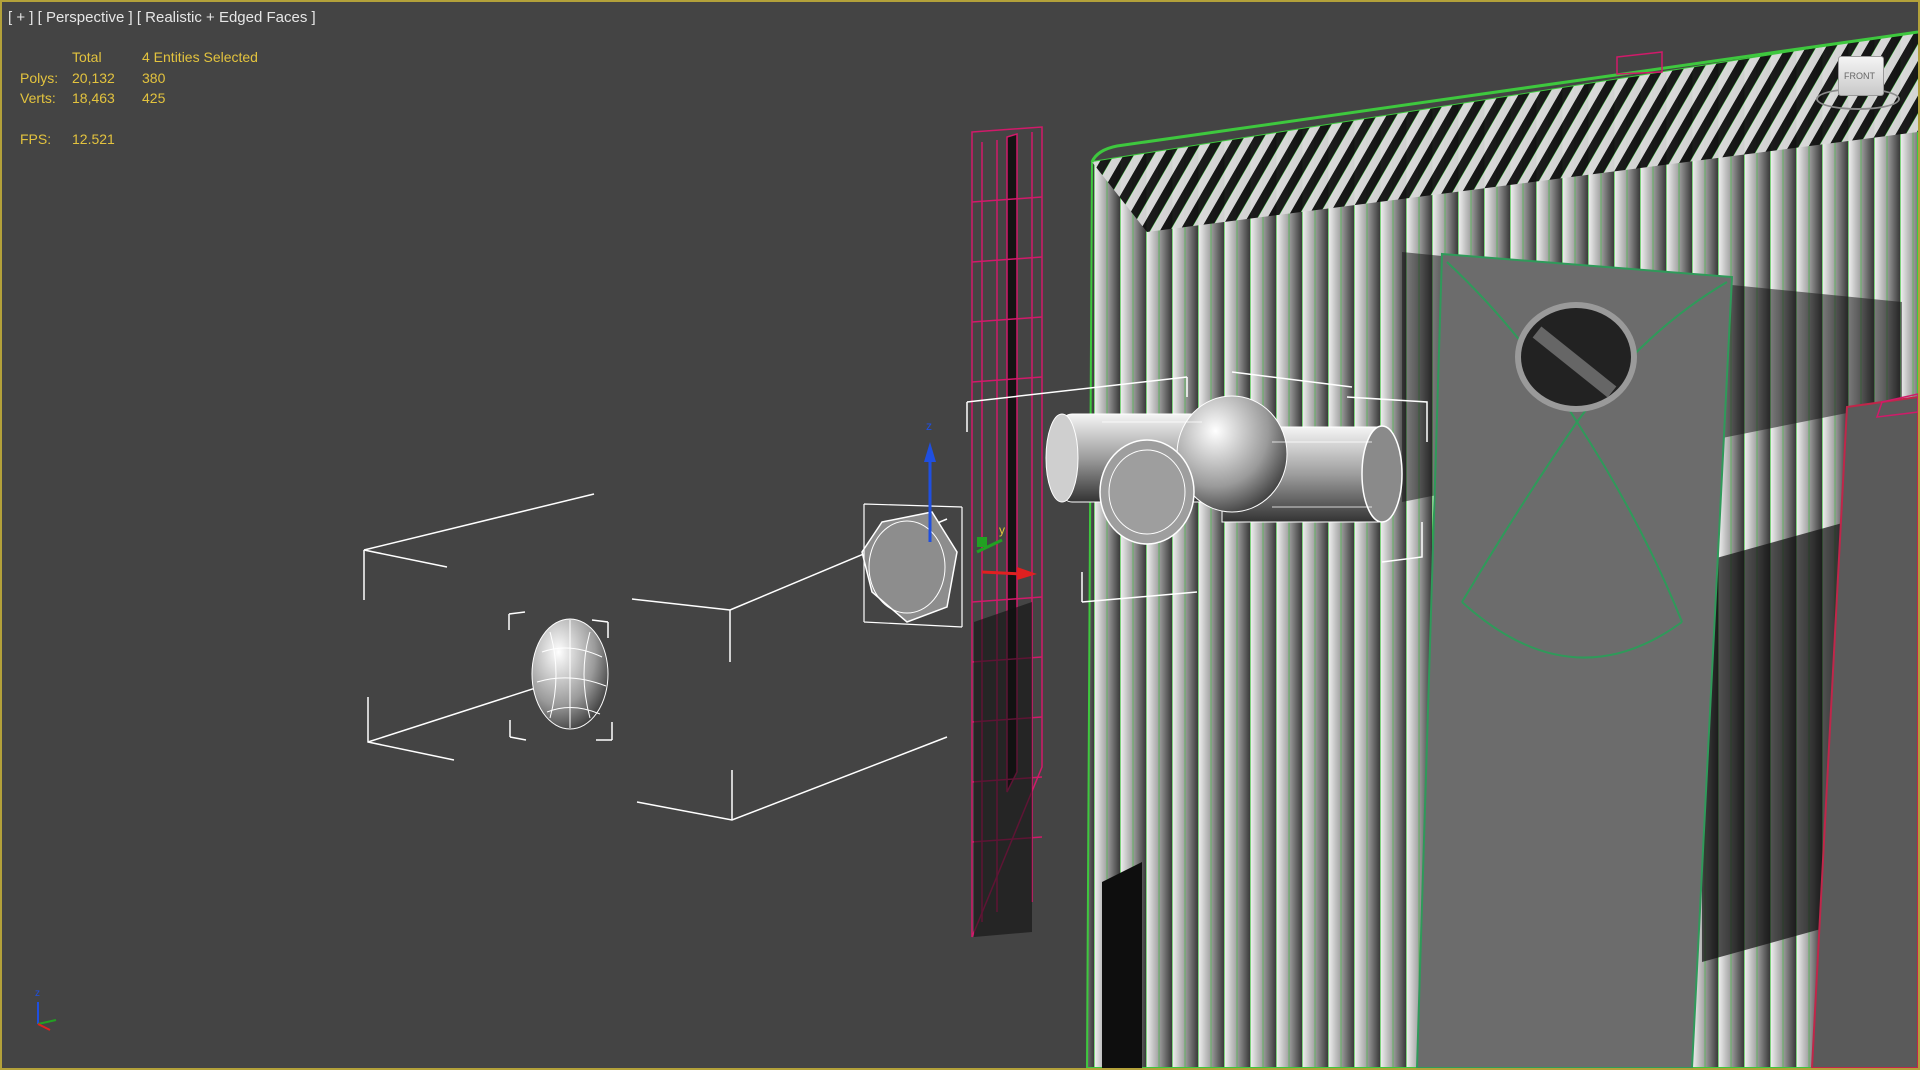 This screenshot has height=1070, width=1920. Describe the element at coordinates (93, 77) in the screenshot. I see `stats-polys-total: 20,132` at that location.